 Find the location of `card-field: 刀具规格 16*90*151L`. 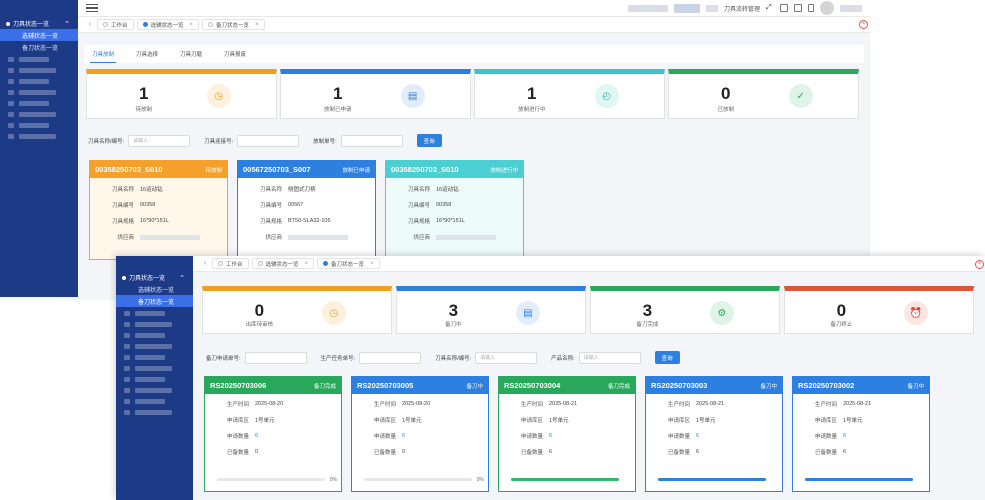

card-field: 刀具规格 16*90*151L is located at coordinates (158, 221).